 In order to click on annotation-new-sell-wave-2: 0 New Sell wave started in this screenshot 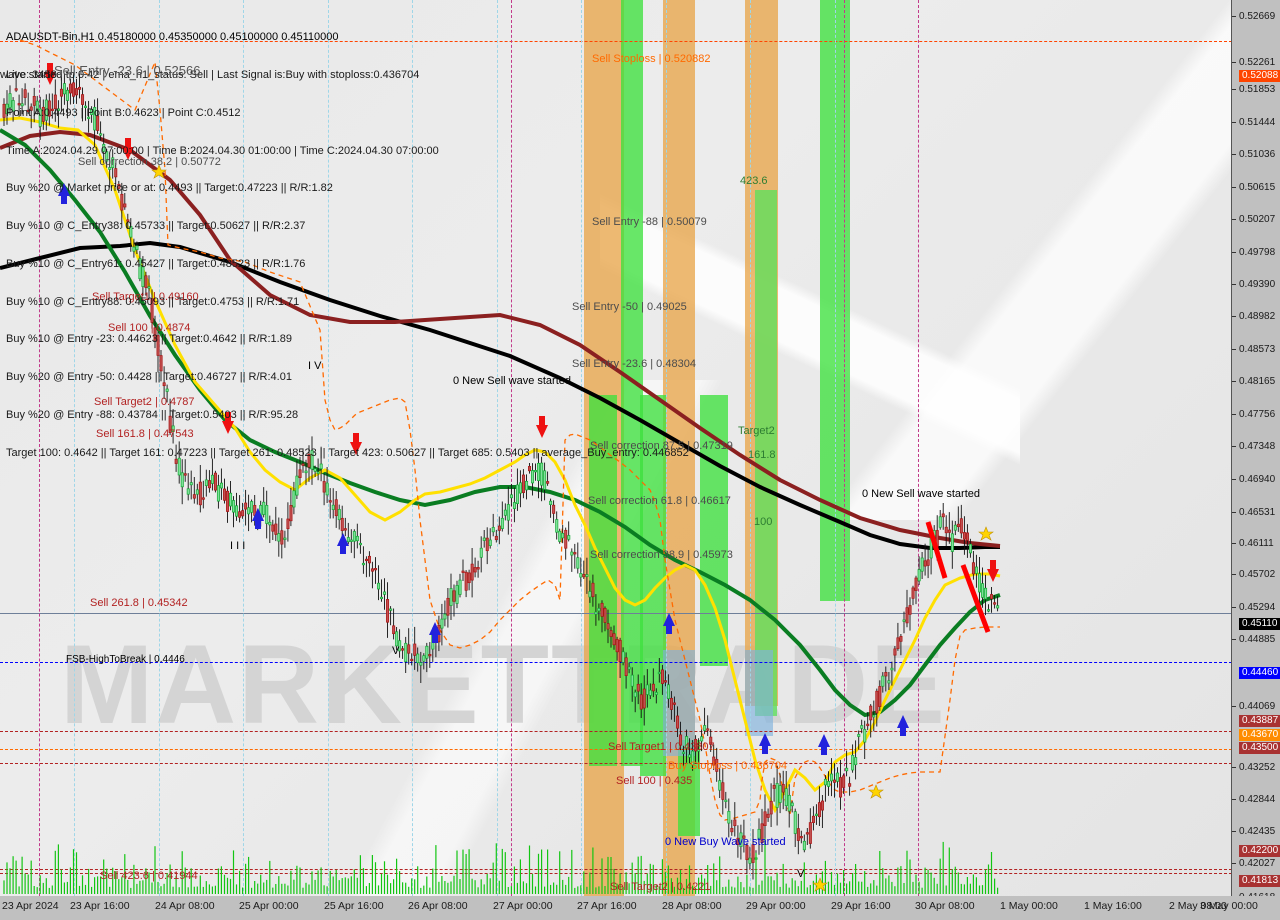, I will do `click(921, 494)`.